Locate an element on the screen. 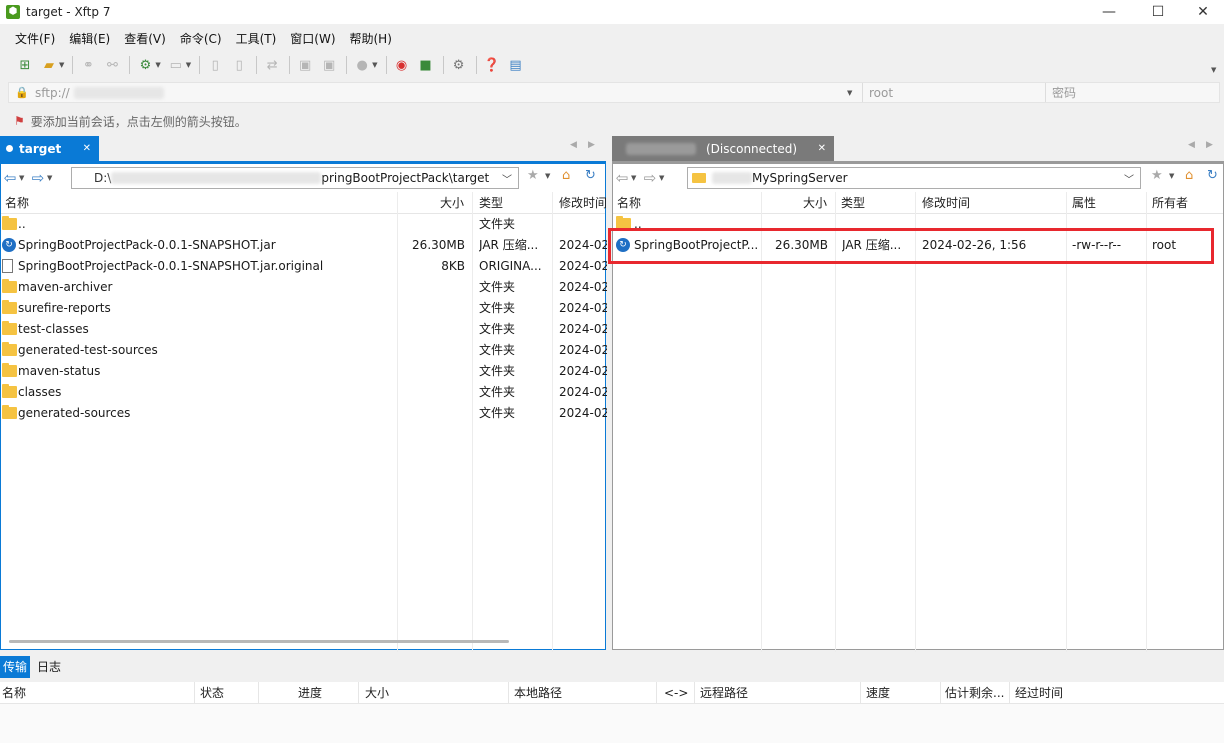  menu-help: 帮助(H) is located at coordinates (371, 39).